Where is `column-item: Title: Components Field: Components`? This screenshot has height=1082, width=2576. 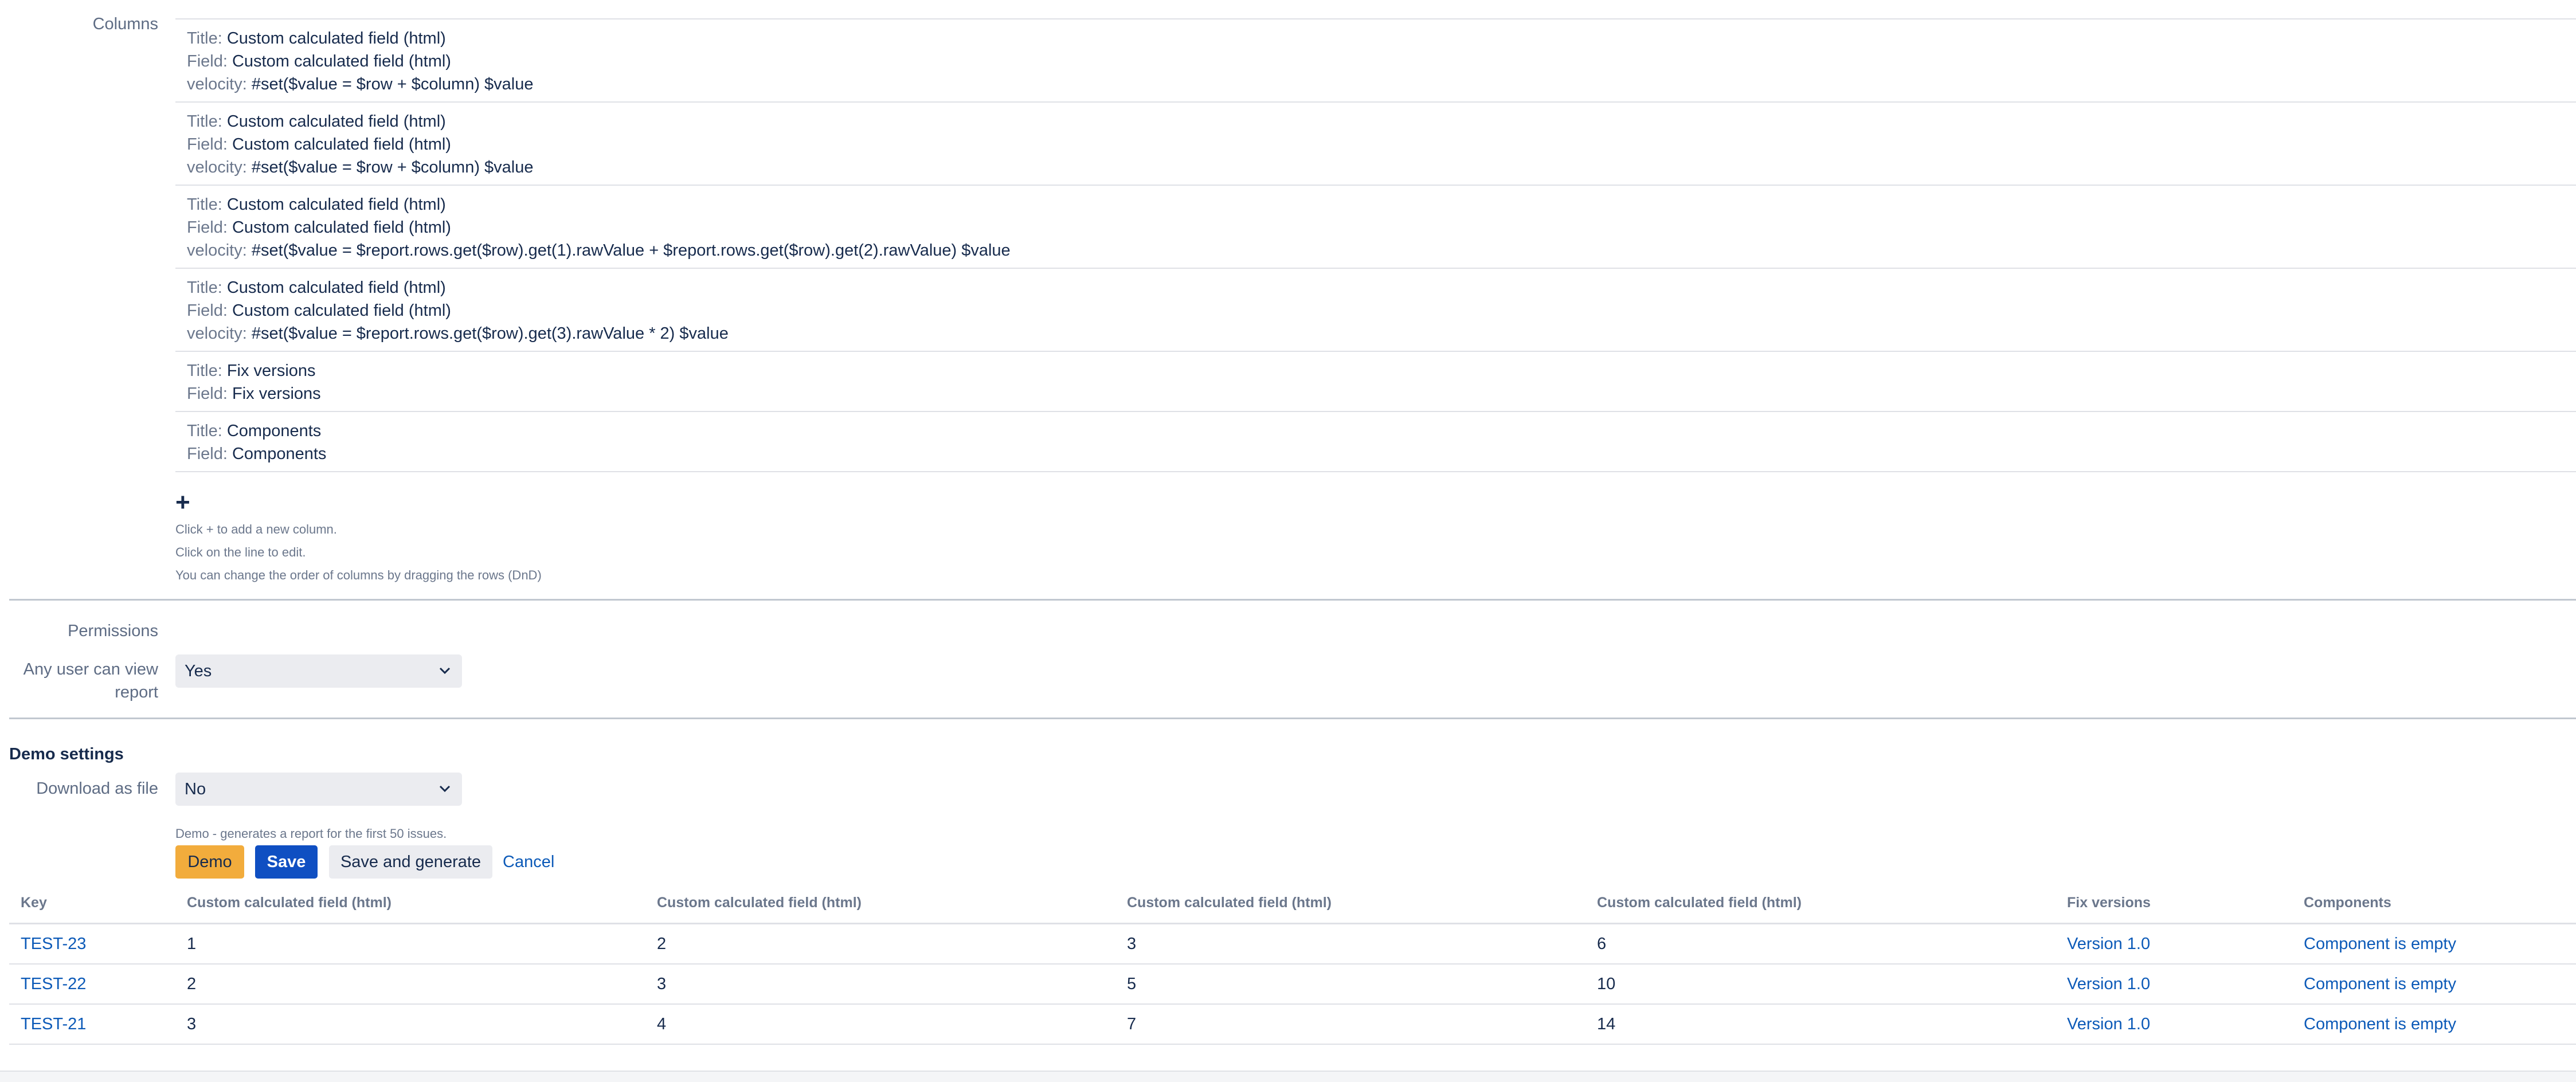 column-item: Title: Components Field: Components is located at coordinates (1375, 441).